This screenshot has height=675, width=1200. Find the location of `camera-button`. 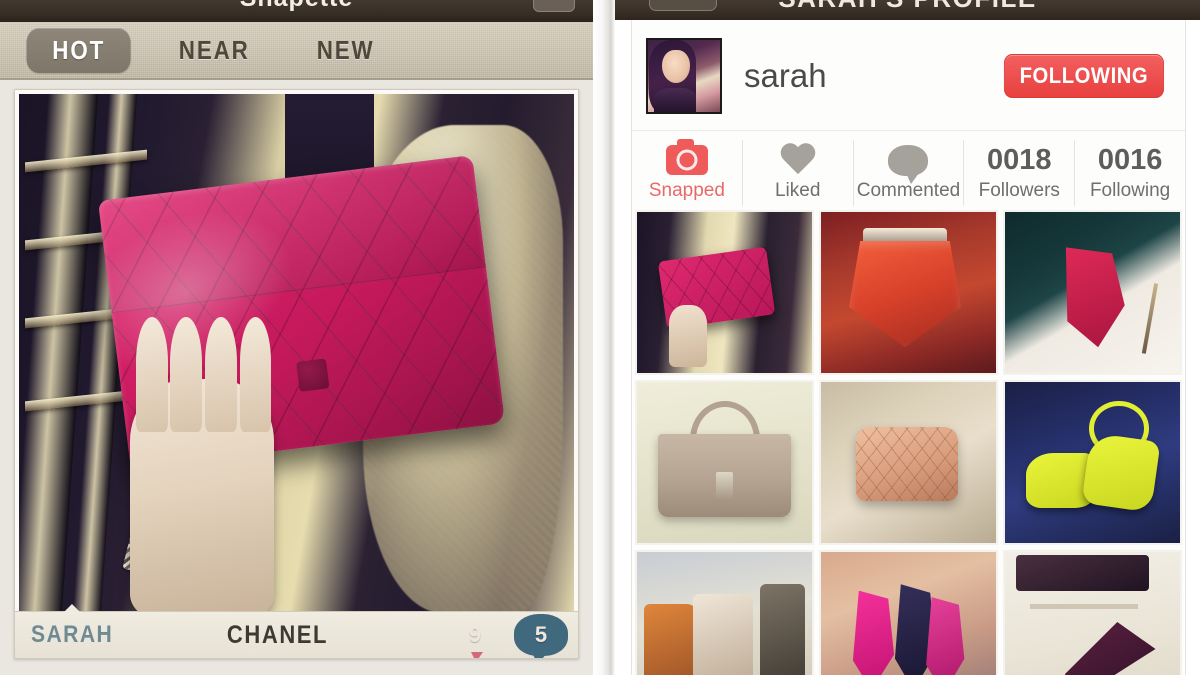

camera-button is located at coordinates (554, 6).